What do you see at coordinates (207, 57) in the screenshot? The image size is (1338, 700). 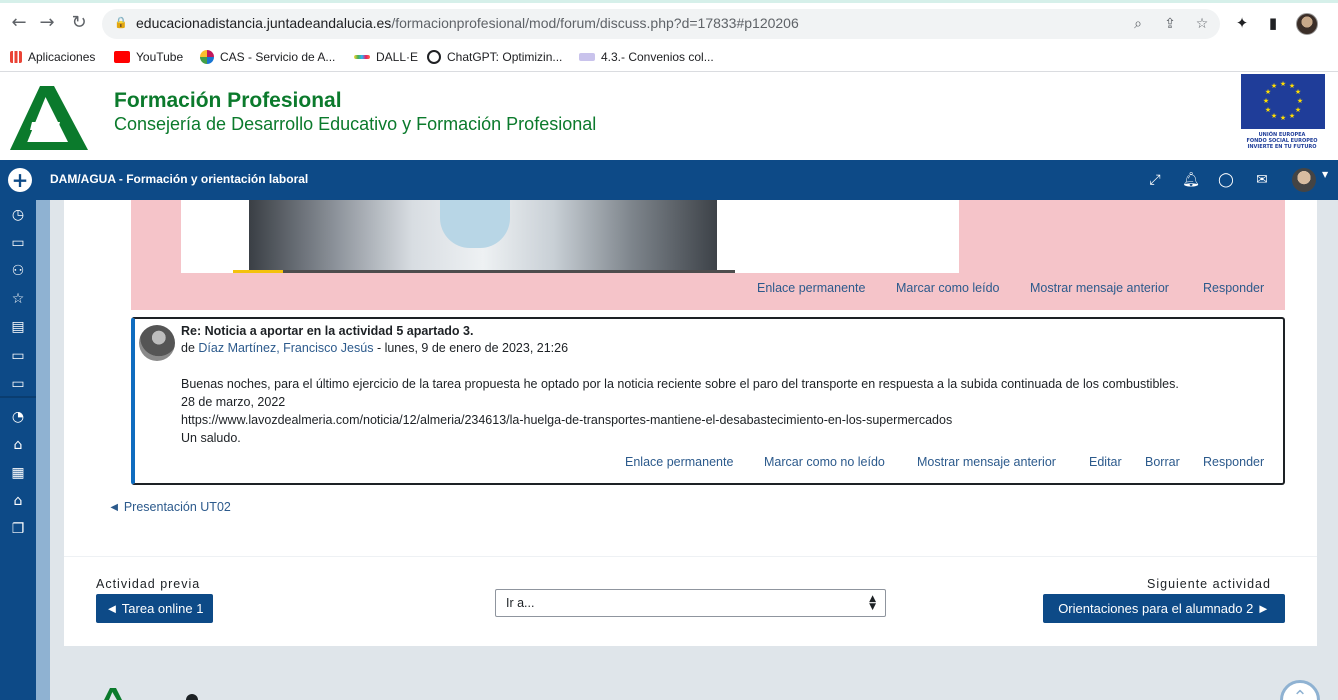 I see `cas-icon` at bounding box center [207, 57].